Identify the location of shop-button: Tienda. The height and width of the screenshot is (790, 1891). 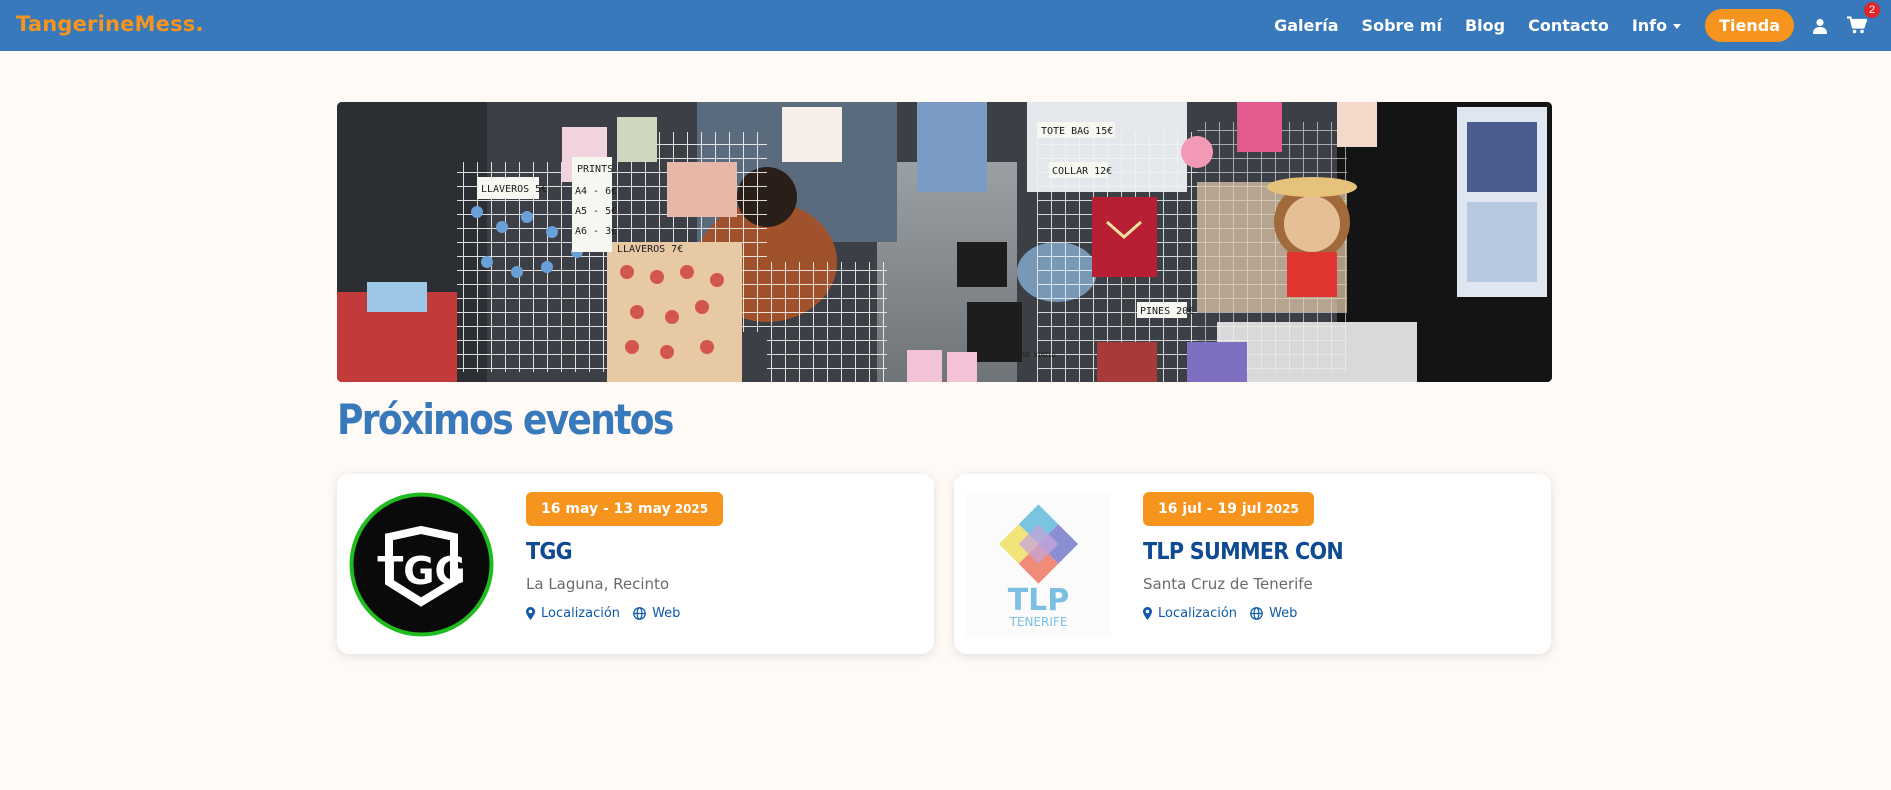
(1749, 25).